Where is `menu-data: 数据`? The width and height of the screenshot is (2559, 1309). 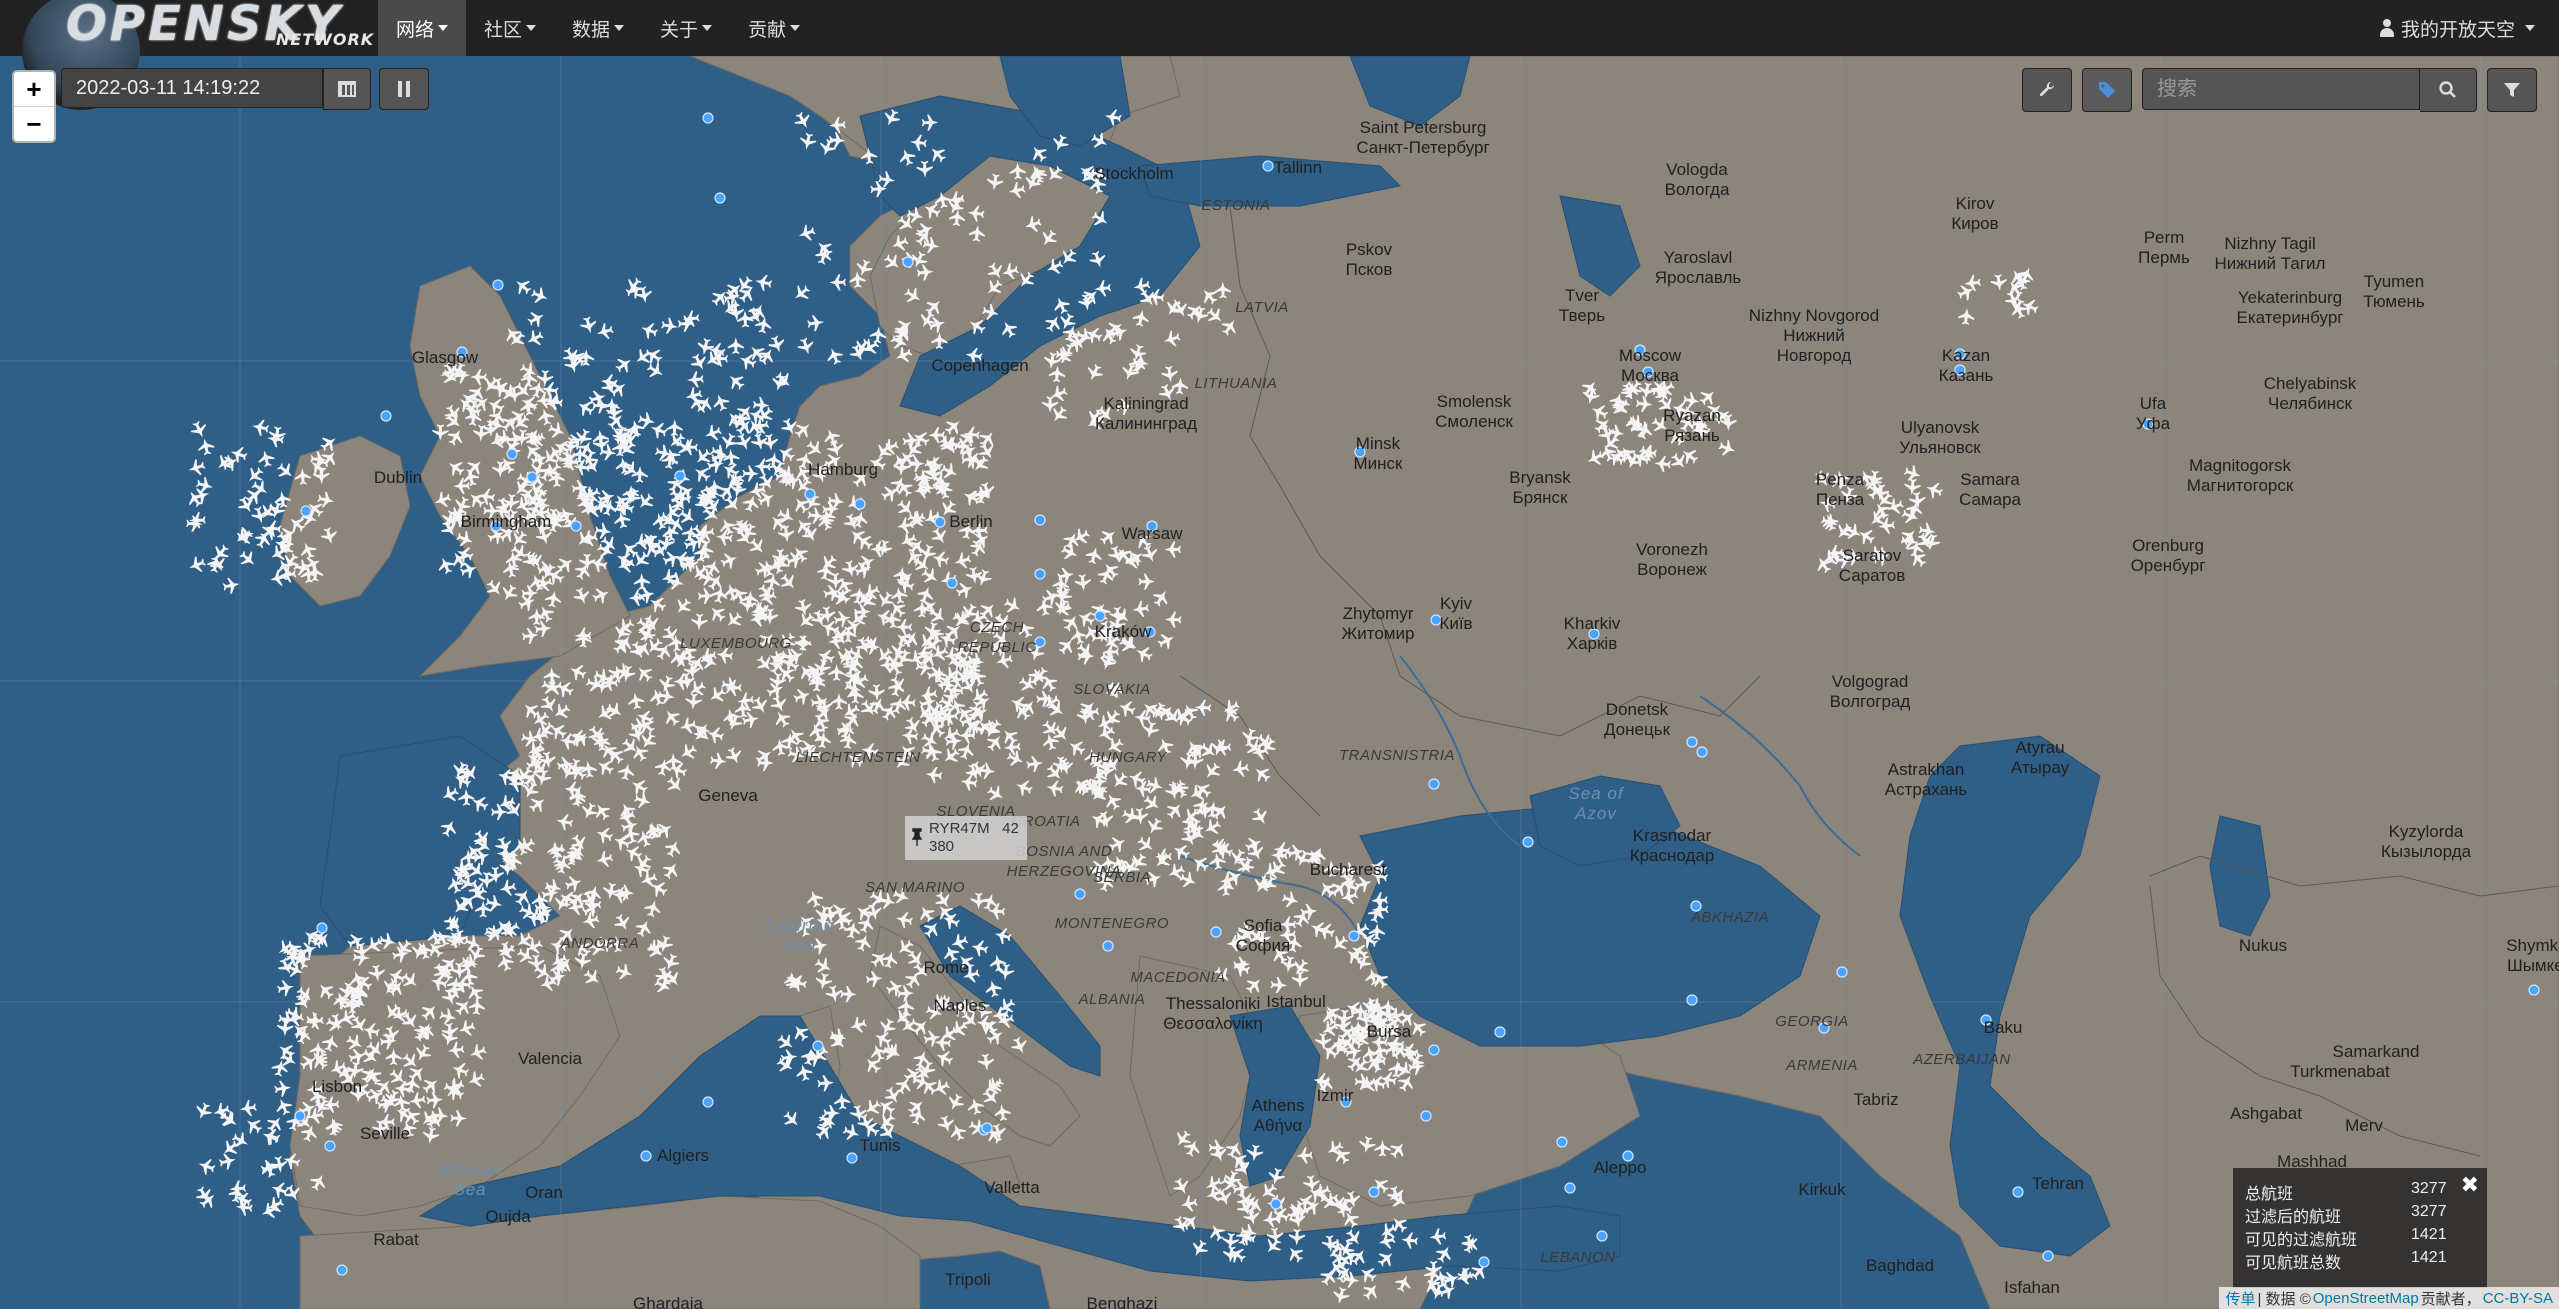 menu-data: 数据 is located at coordinates (598, 28).